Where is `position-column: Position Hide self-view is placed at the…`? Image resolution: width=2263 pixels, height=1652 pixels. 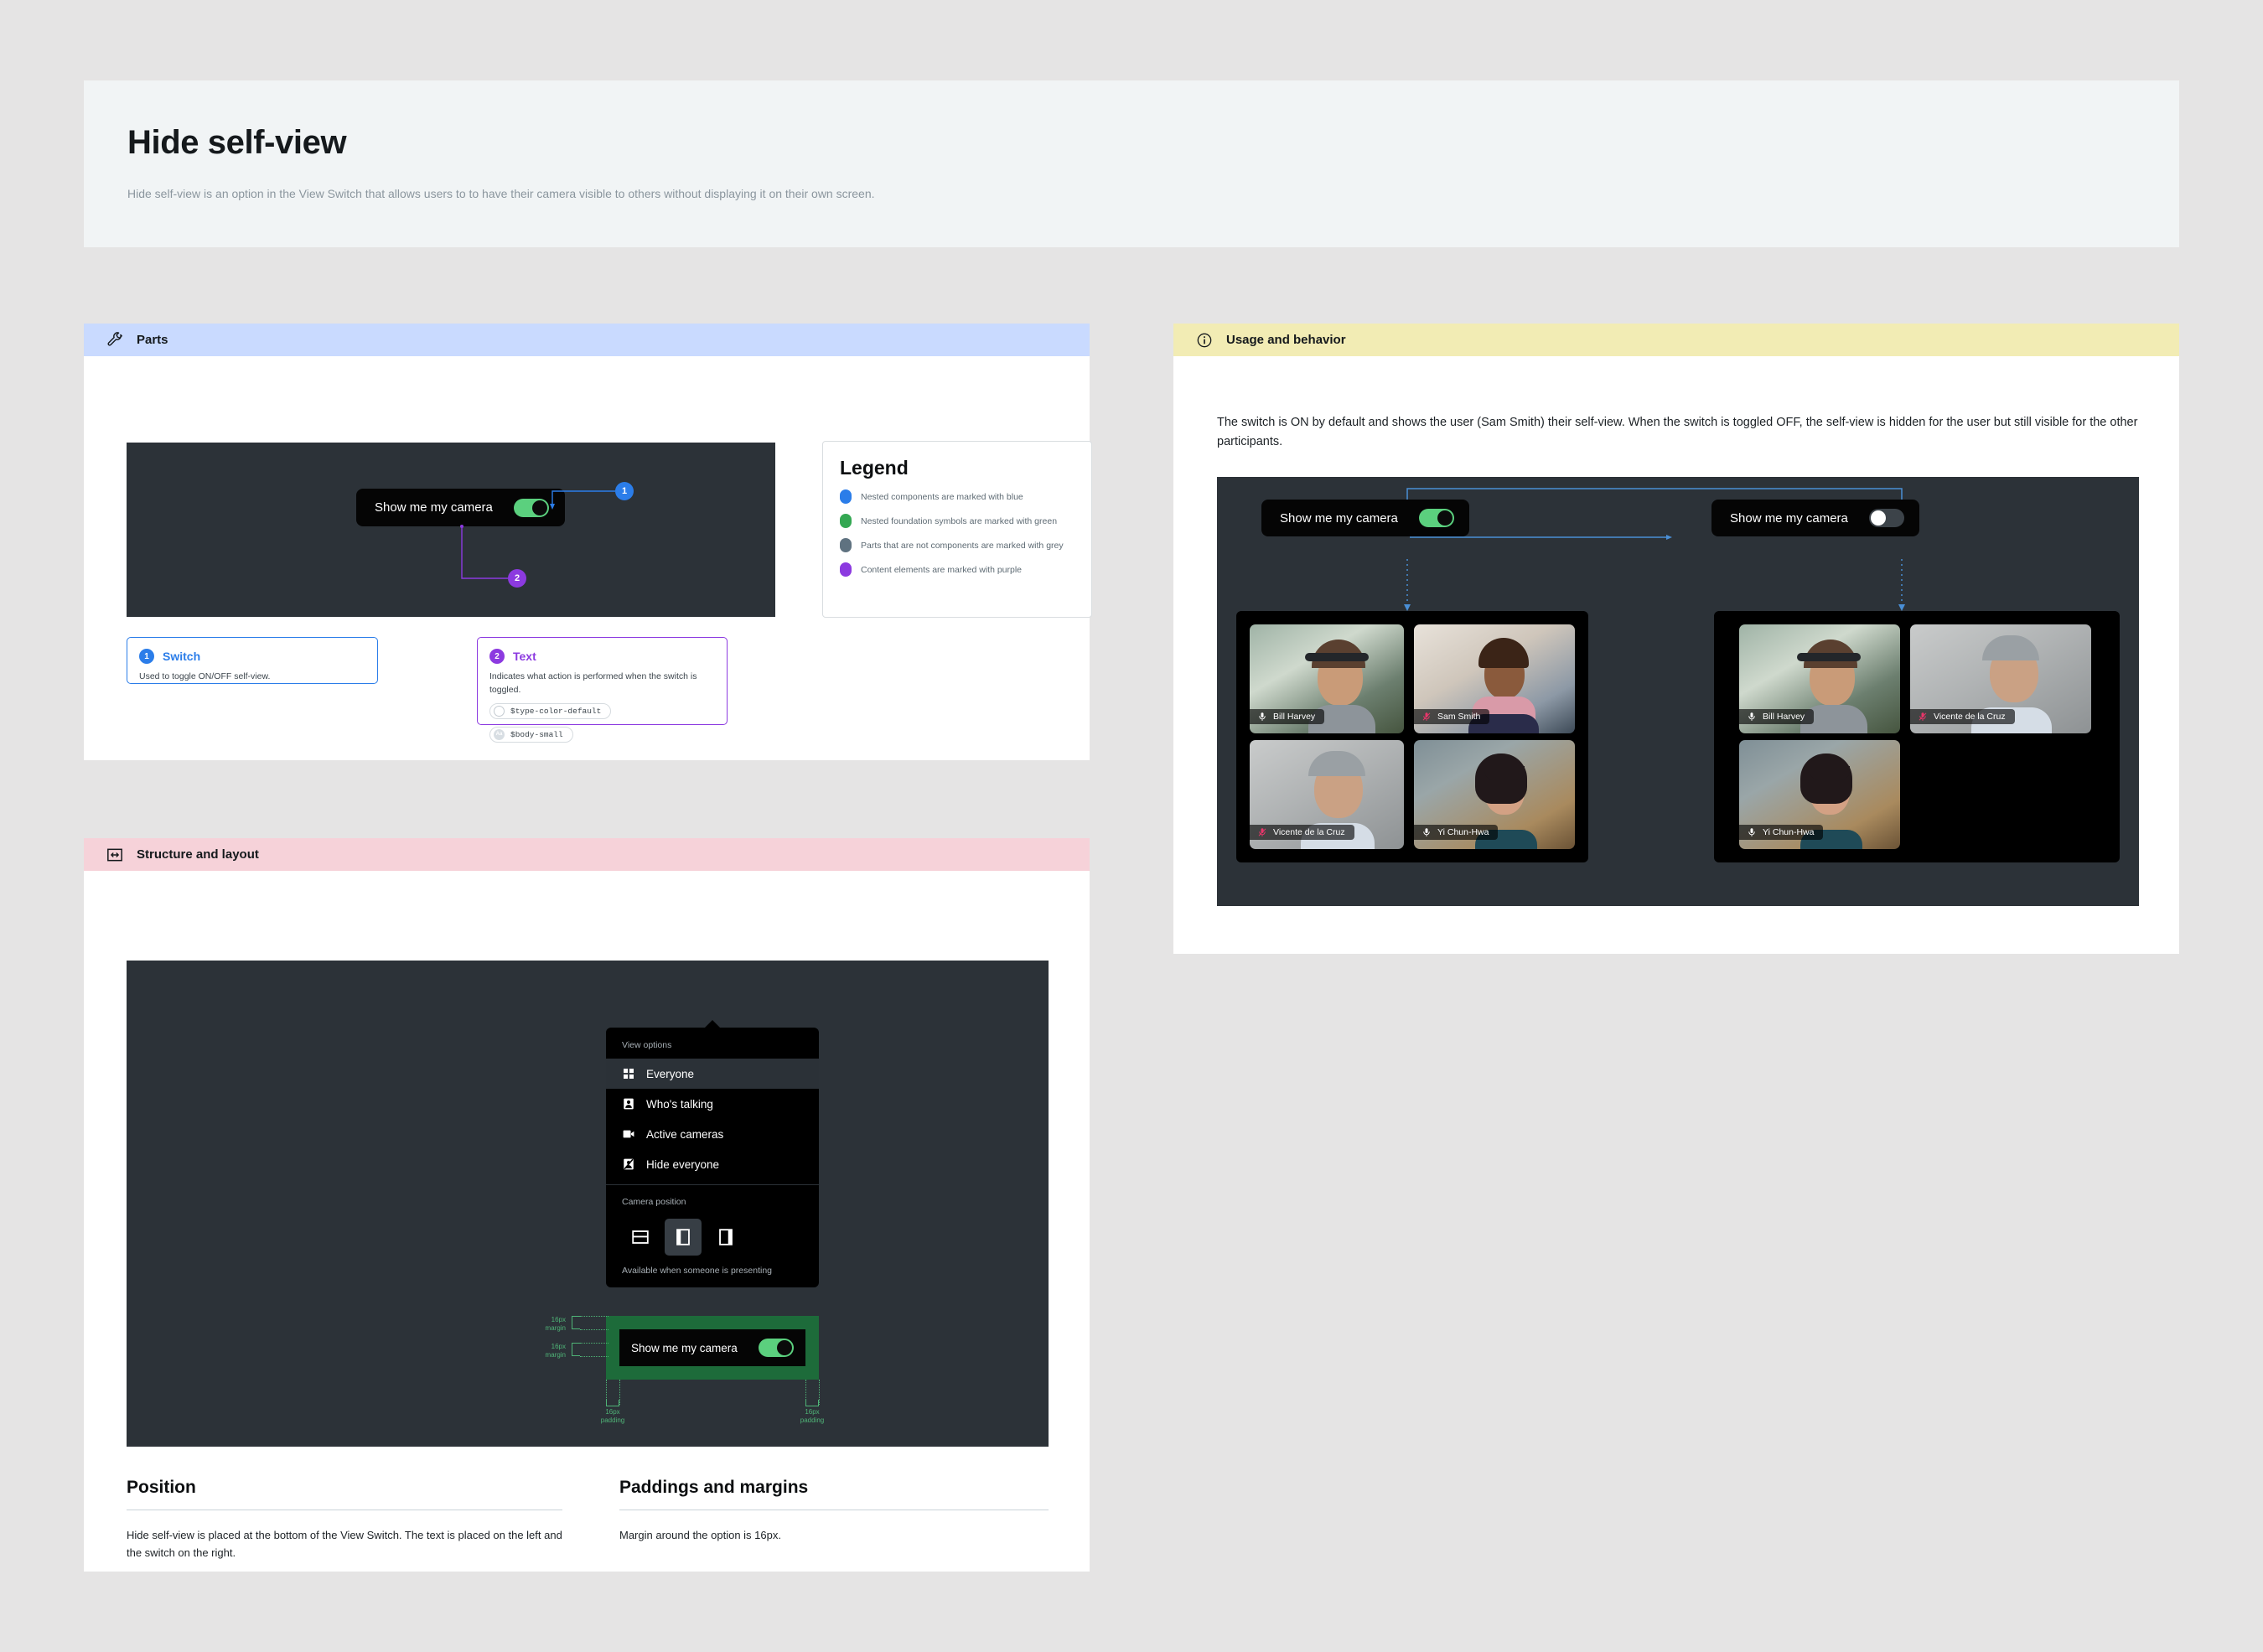
position-column: Position Hide self-view is placed at the… is located at coordinates (345, 1520).